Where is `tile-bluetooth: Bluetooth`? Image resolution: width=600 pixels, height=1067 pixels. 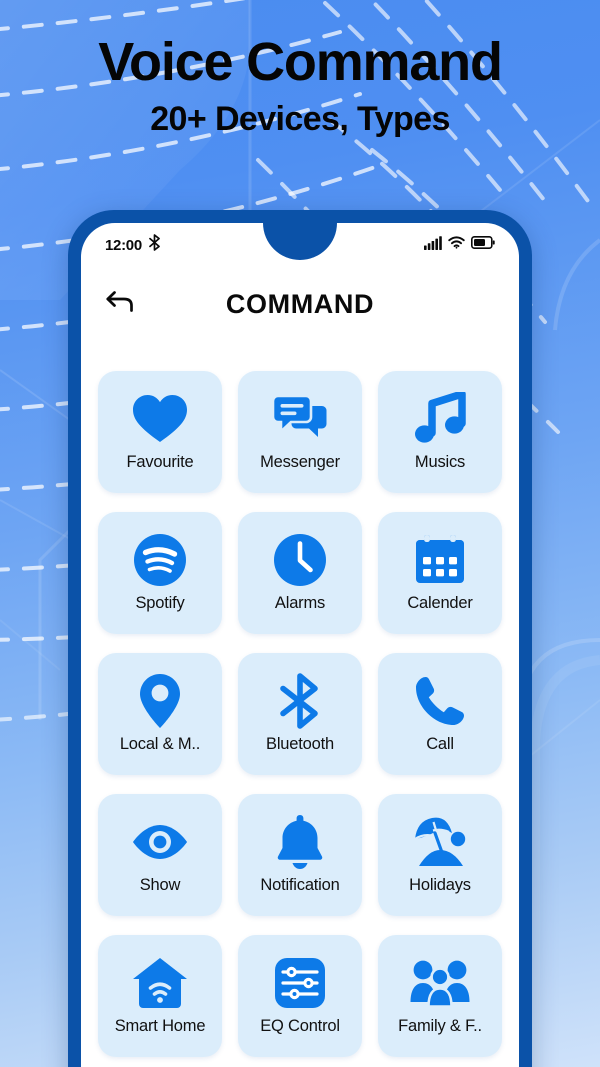
tile-bluetooth: Bluetooth is located at coordinates (300, 714).